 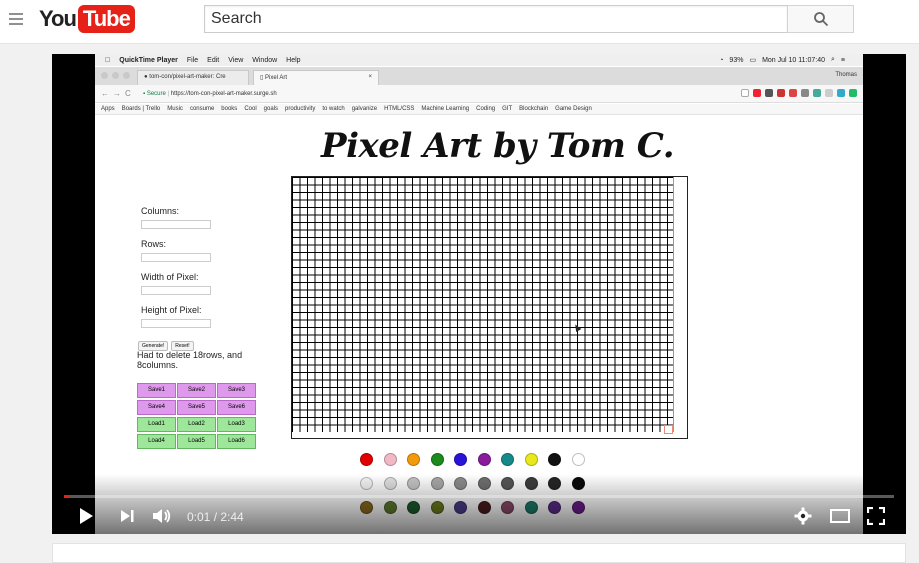 I want to click on save-button: Save4, so click(x=156, y=407).